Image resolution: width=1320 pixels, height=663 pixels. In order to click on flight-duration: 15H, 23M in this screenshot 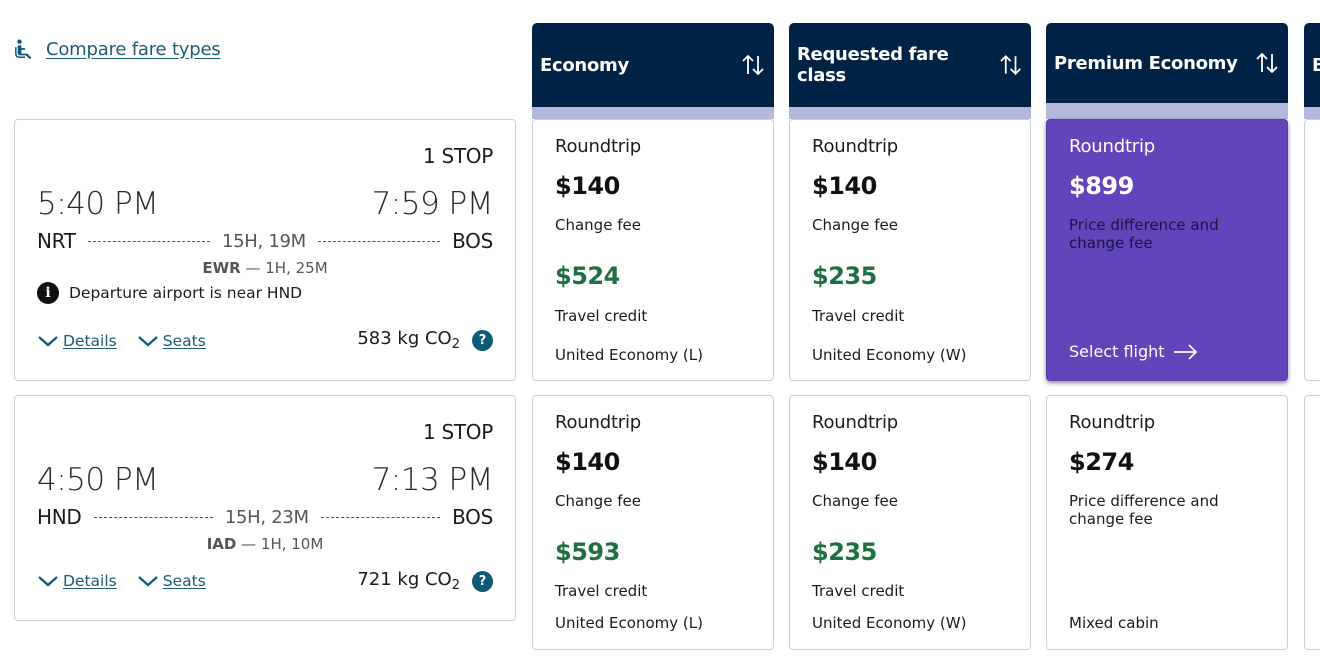, I will do `click(266, 517)`.